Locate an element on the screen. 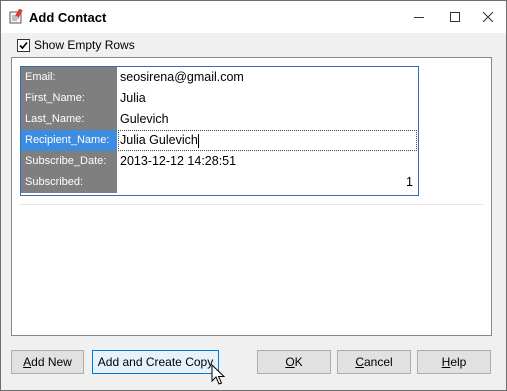 This screenshot has height=391, width=507. field-row-last-name: Last_Name: Gulevich is located at coordinates (219, 119).